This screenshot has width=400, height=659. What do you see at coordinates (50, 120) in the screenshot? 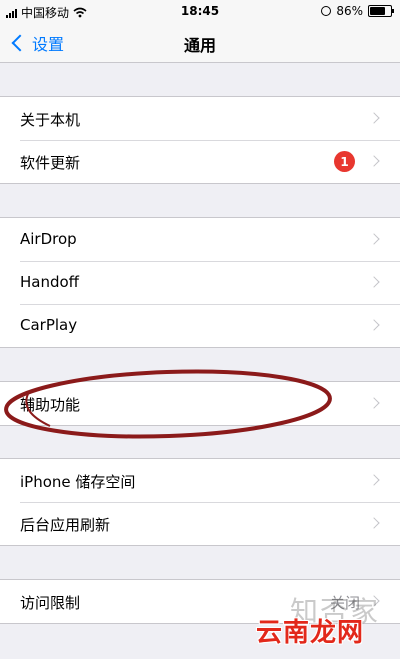
I see `row-label: 关于本机` at bounding box center [50, 120].